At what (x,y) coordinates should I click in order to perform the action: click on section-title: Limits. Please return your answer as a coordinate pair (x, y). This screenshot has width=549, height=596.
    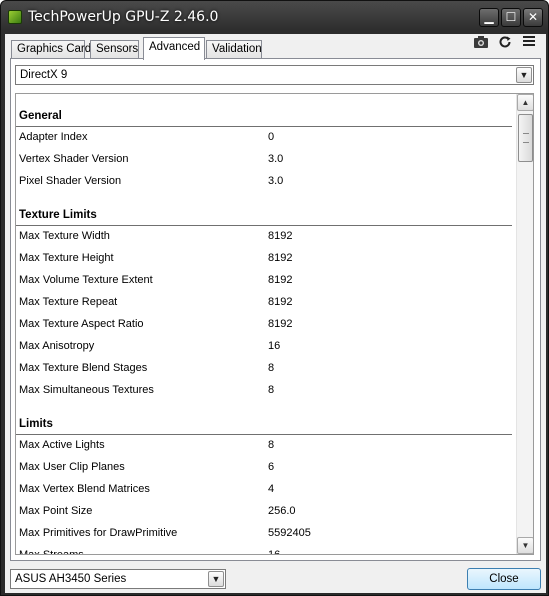
    Looking at the image, I should click on (36, 424).